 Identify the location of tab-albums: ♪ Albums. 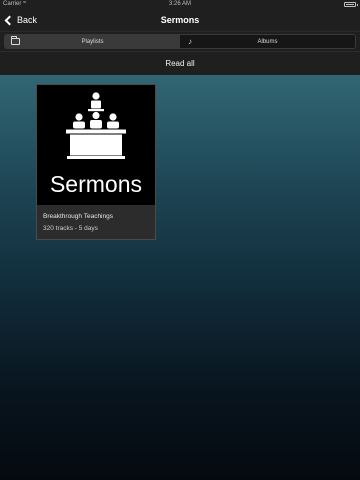
(267, 41).